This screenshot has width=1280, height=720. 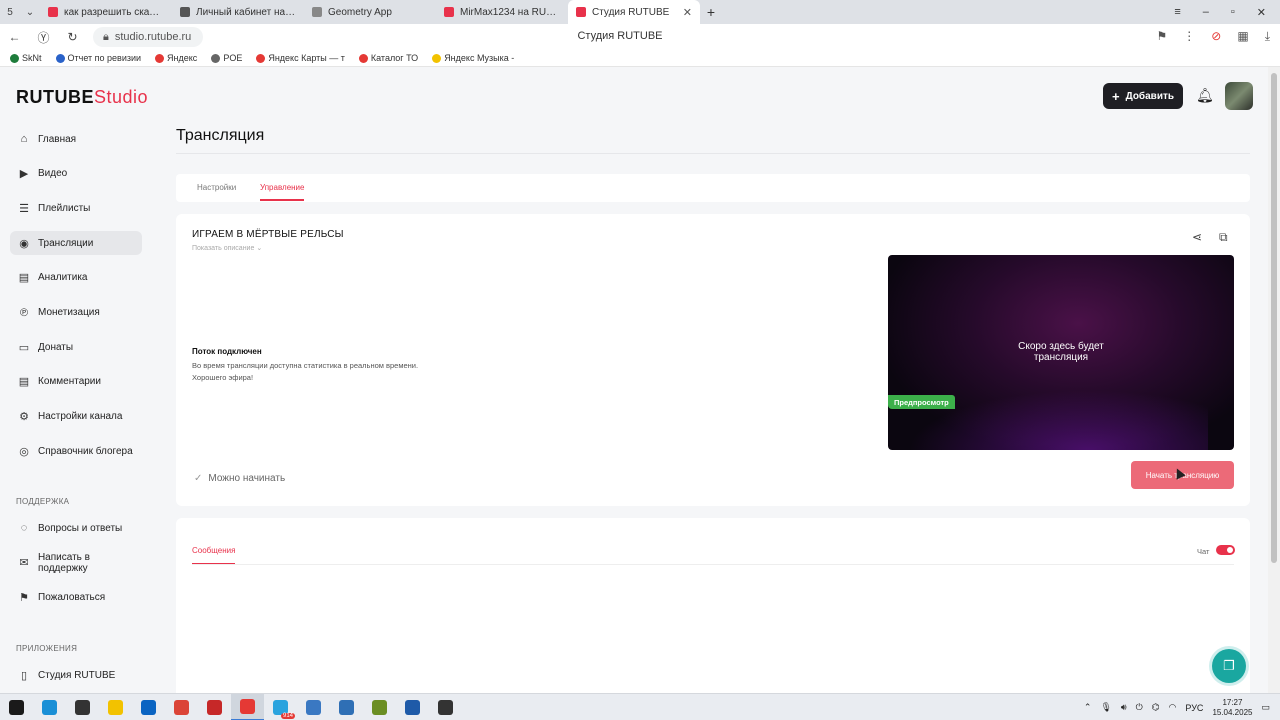 I want to click on power-icon: ⏻, so click(x=1139, y=707).